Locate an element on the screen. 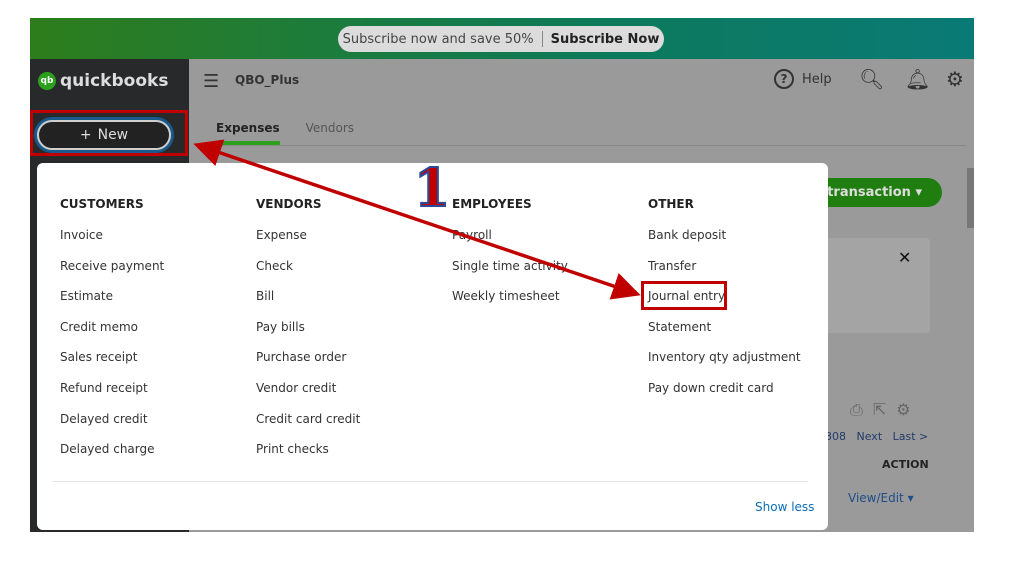 The image size is (1028, 569). annotation-arrow is located at coordinates (417, 219).